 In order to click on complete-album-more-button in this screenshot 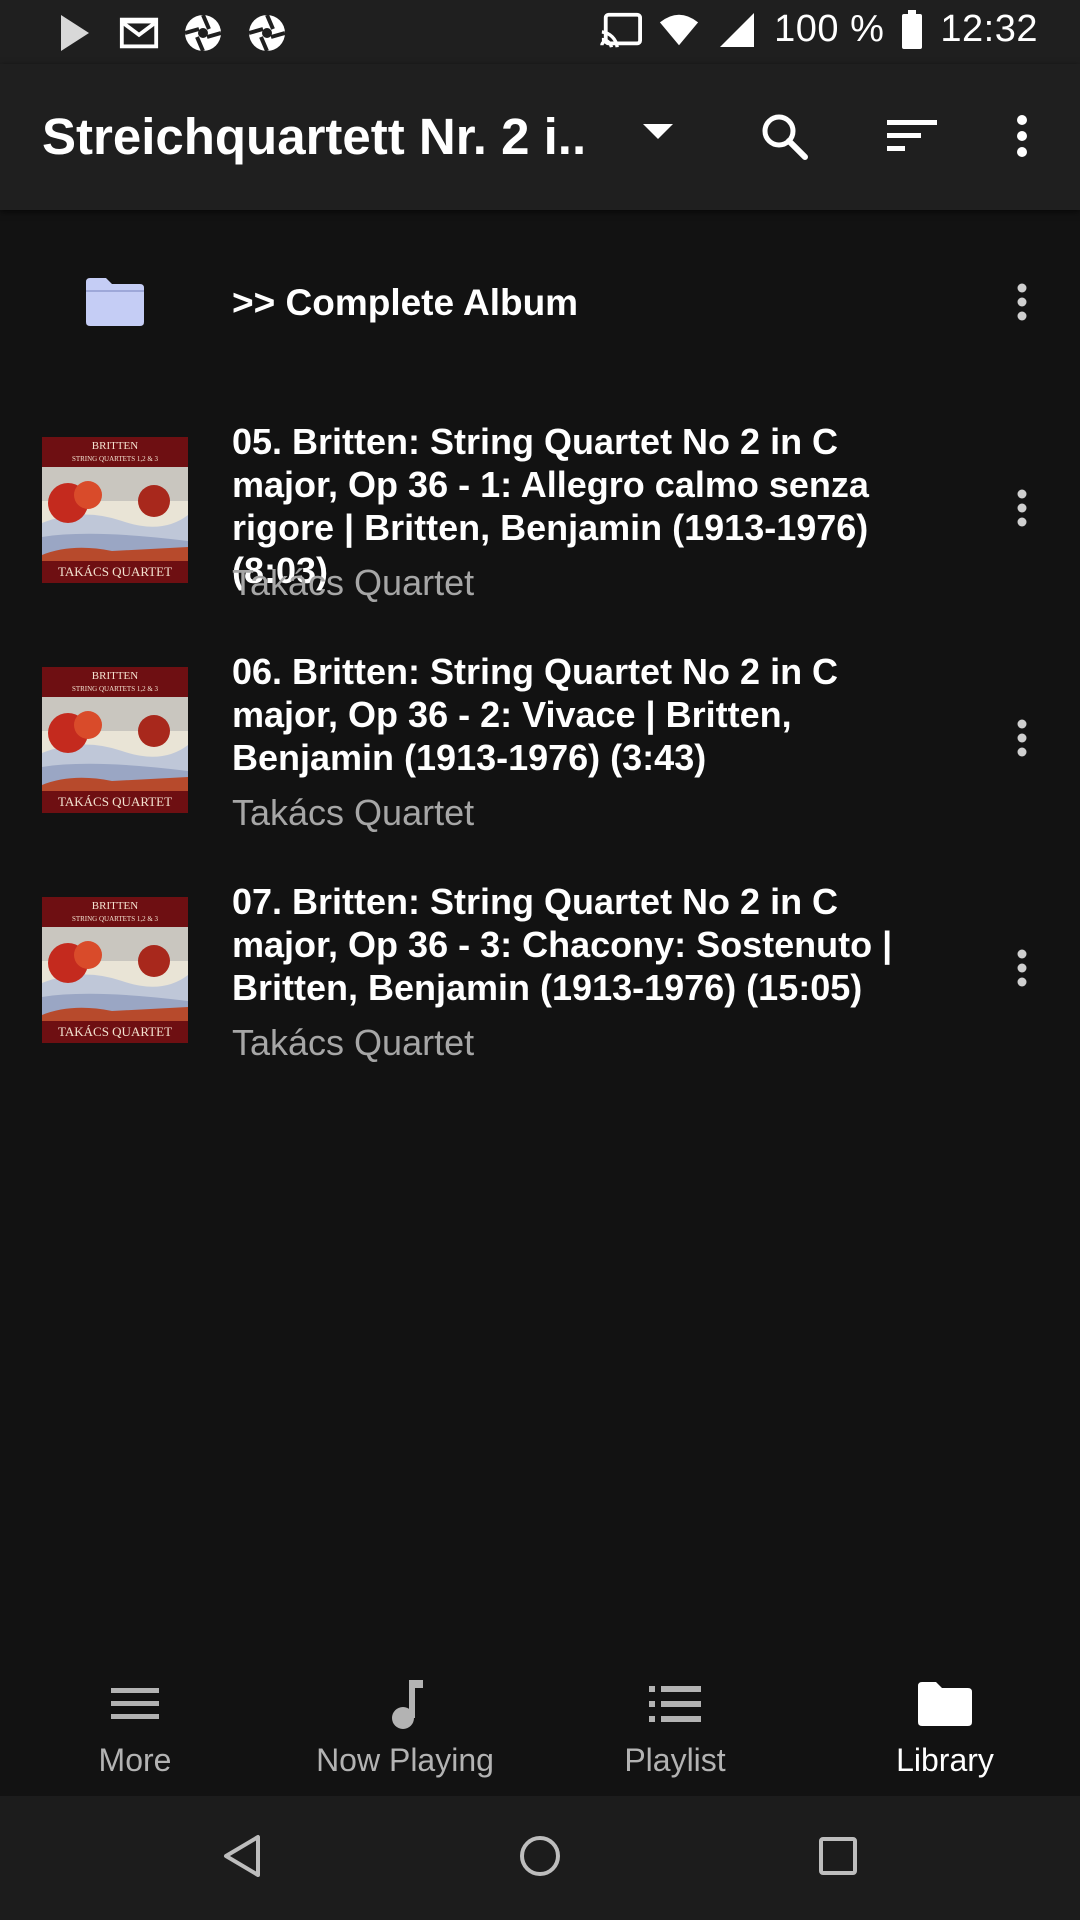, I will do `click(1022, 304)`.